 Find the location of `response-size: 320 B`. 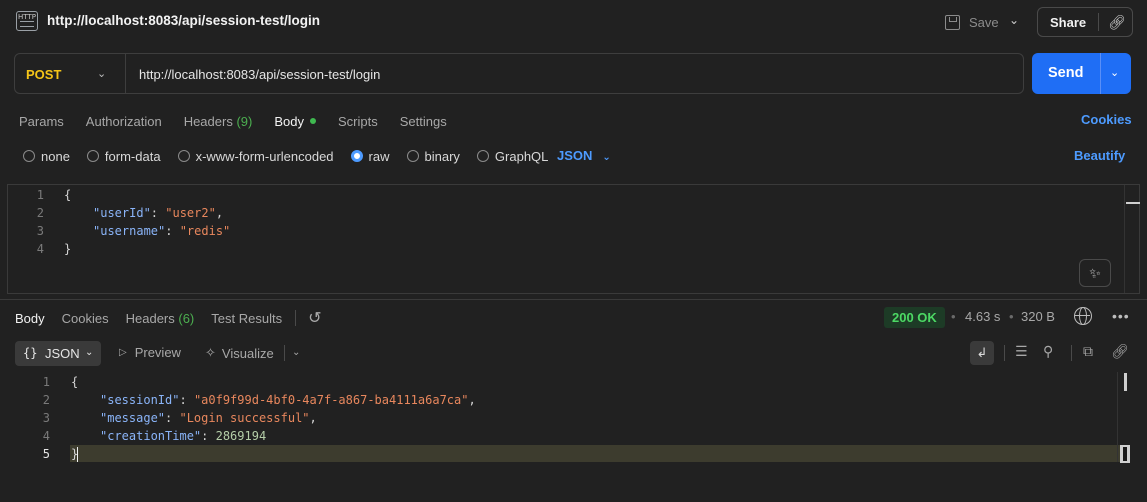

response-size: 320 B is located at coordinates (1038, 316).